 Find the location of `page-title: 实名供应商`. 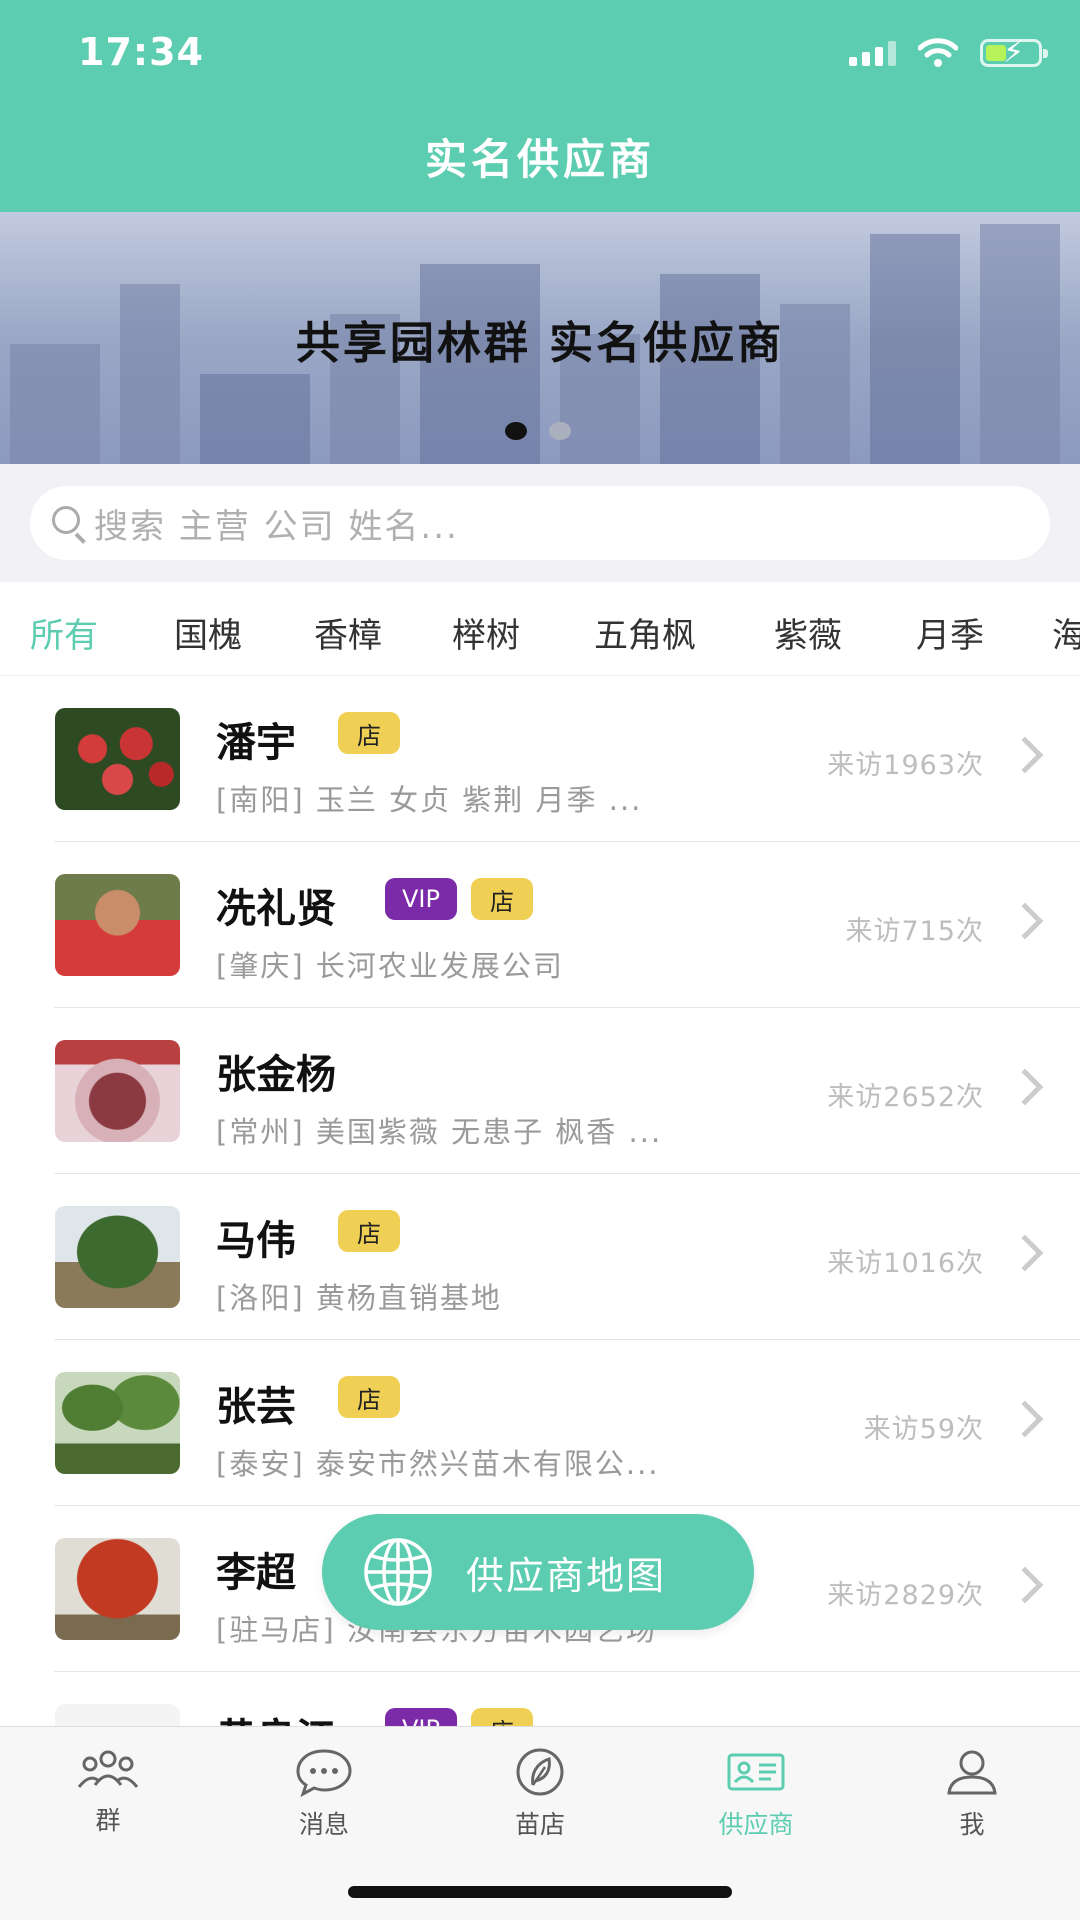

page-title: 实名供应商 is located at coordinates (539, 159).